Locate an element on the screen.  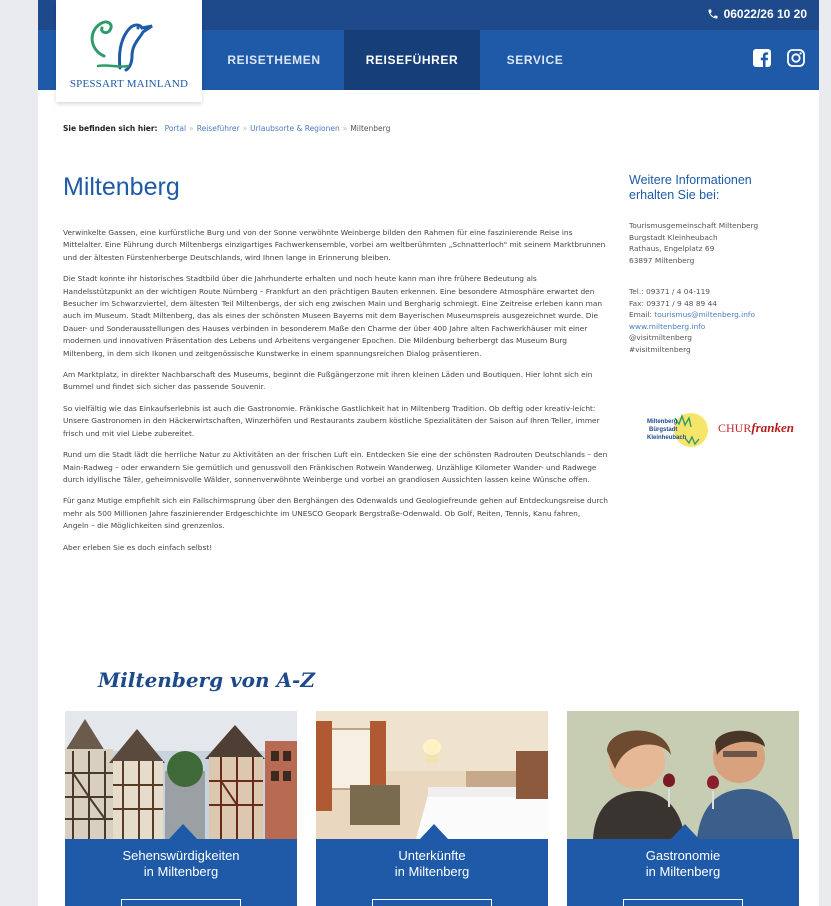
contact-handle: @visitmiltenberg is located at coordinates (660, 338).